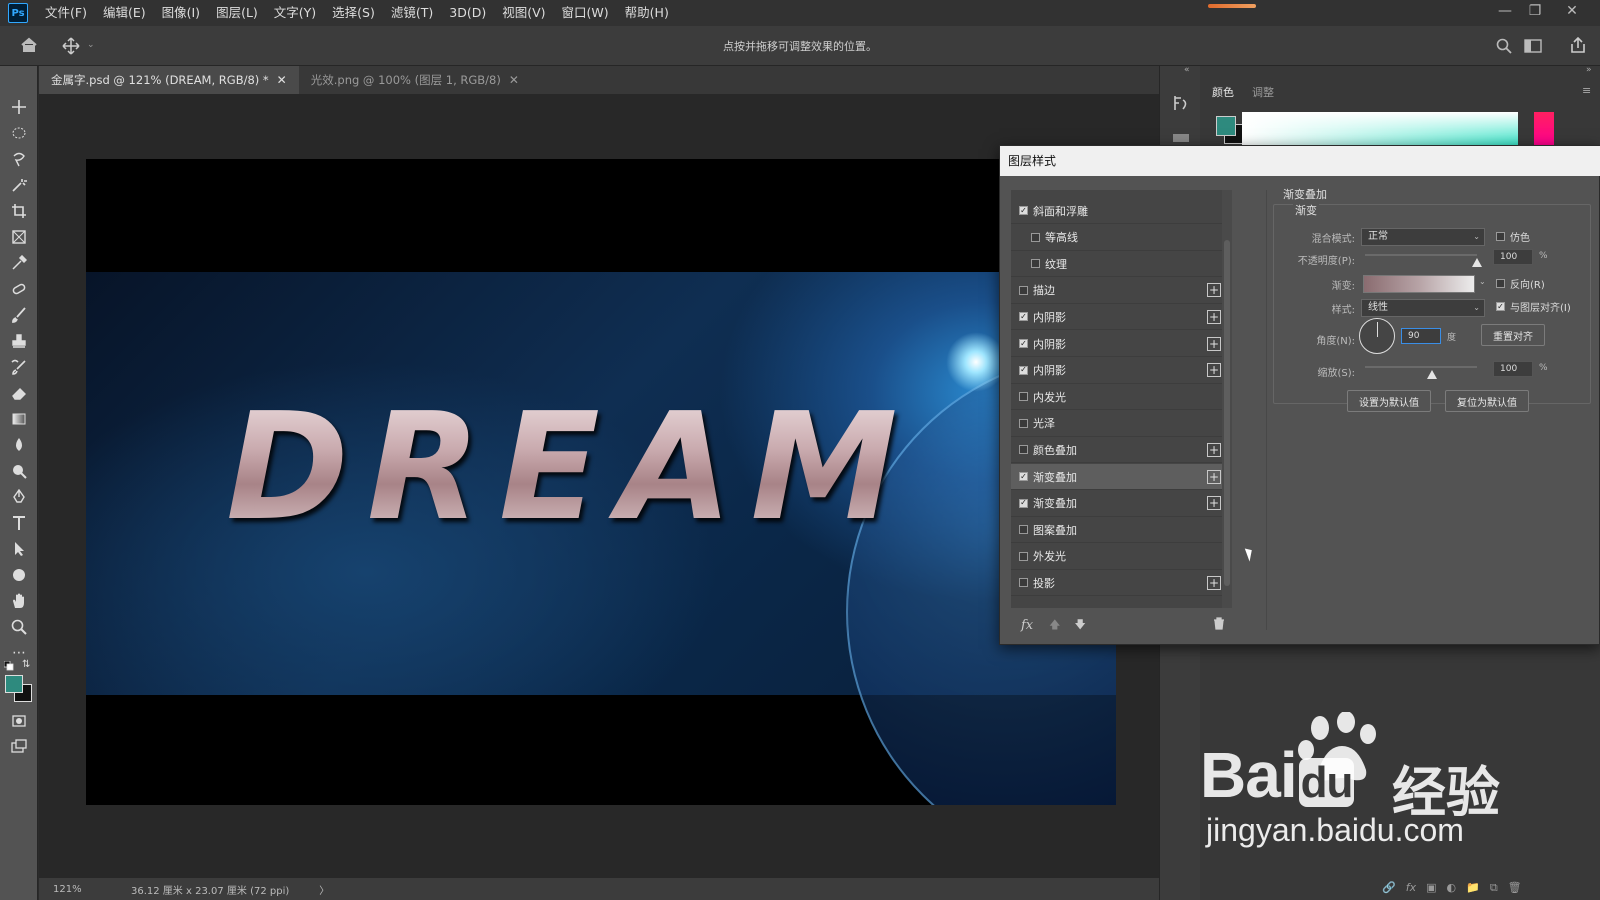  I want to click on crop-icon, so click(19, 211).